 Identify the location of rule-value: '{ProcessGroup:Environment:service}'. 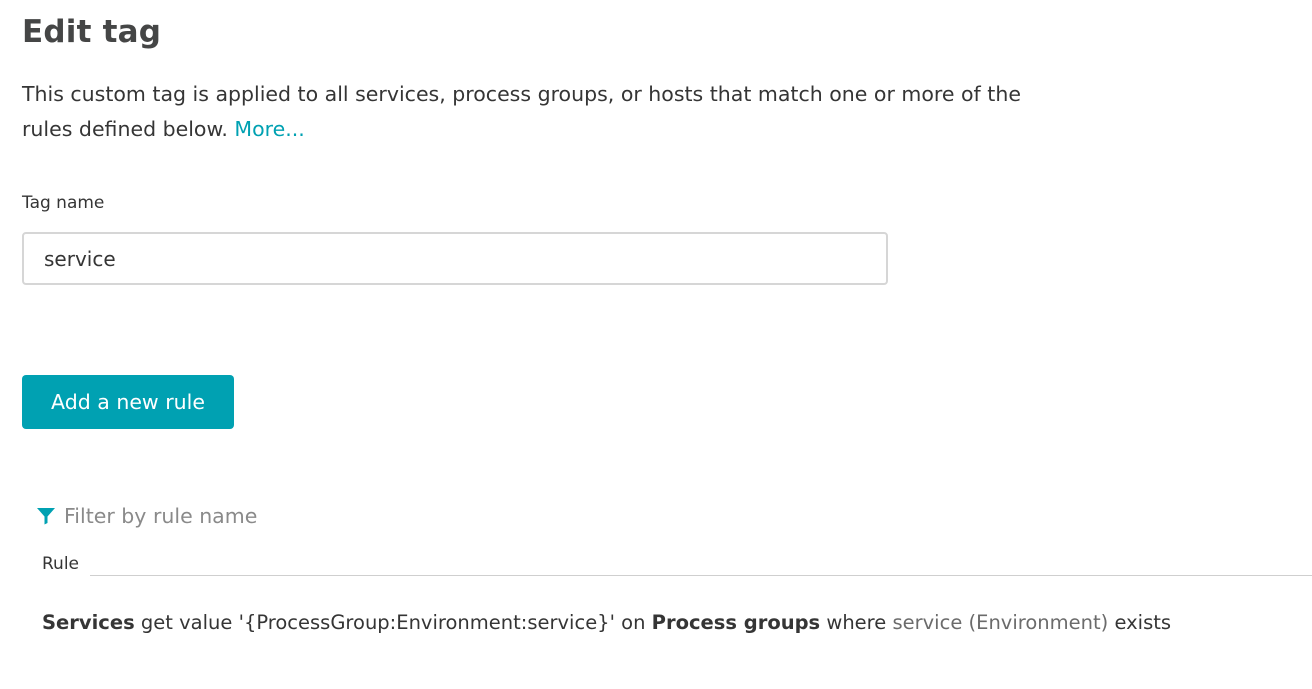
(426, 622).